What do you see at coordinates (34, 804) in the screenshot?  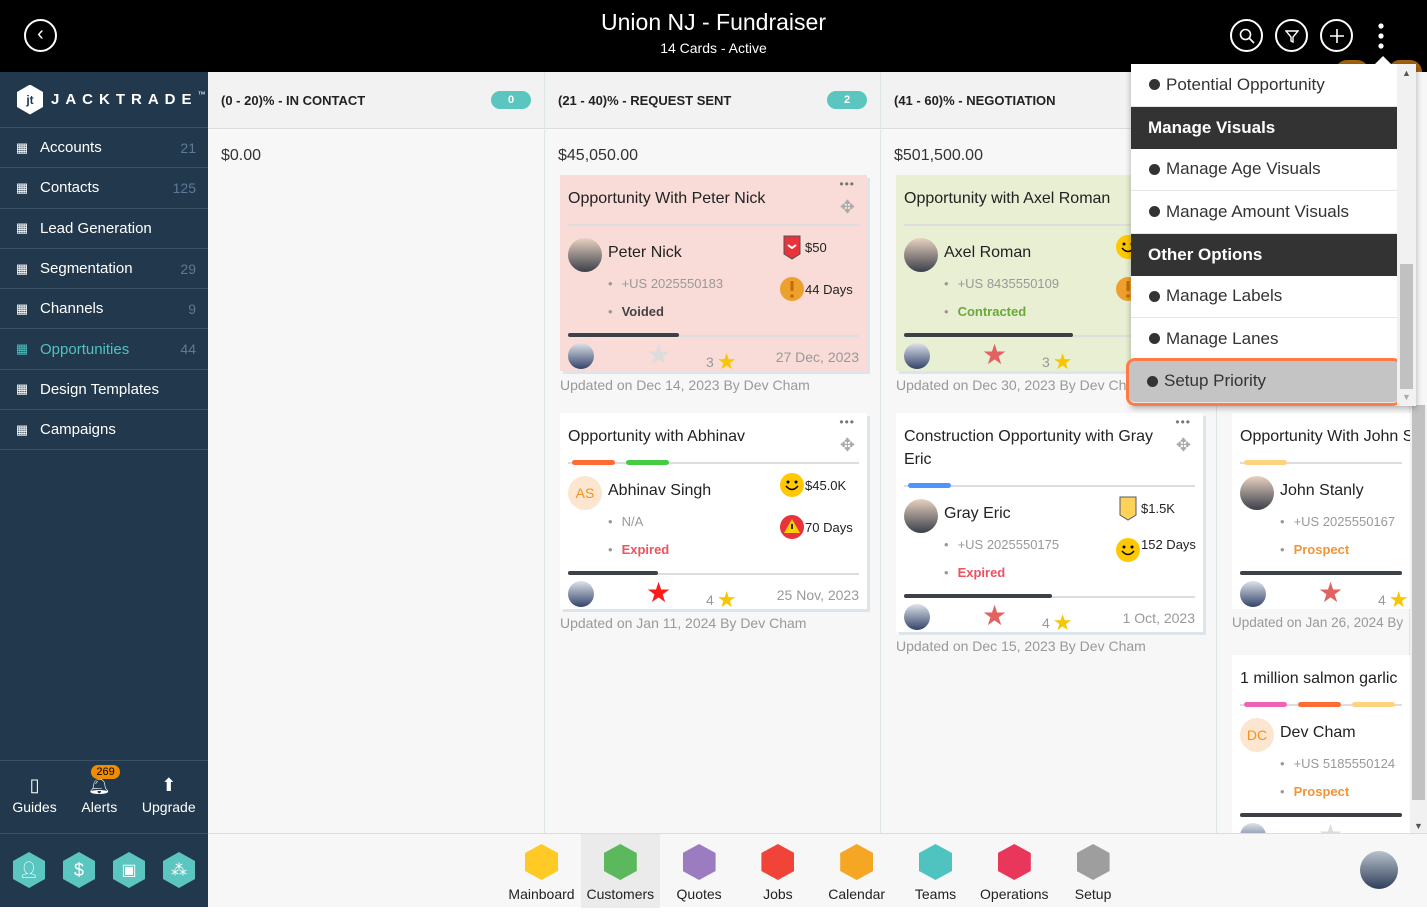 I see `guides-button: ▯ Guides` at bounding box center [34, 804].